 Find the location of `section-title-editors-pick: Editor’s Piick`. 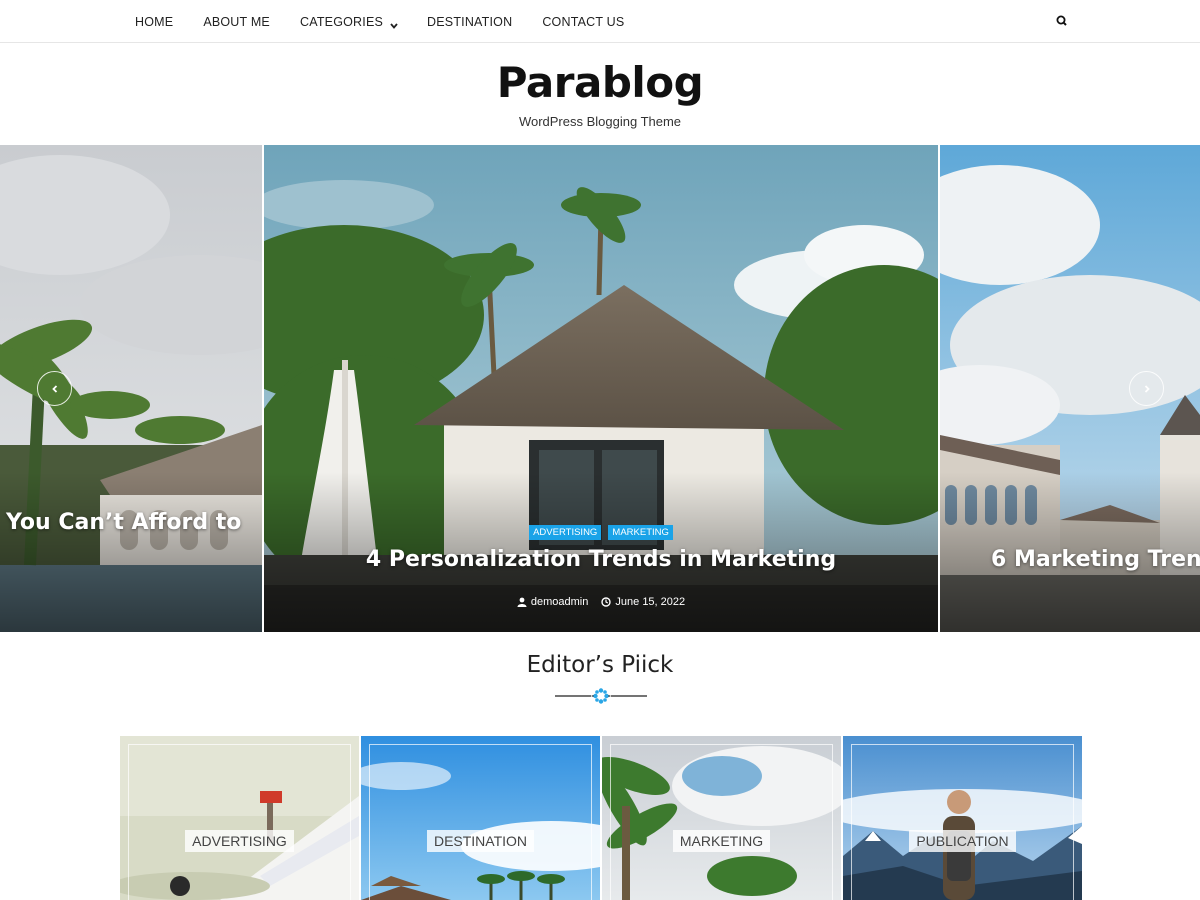

section-title-editors-pick: Editor’s Piick is located at coordinates (600, 665).